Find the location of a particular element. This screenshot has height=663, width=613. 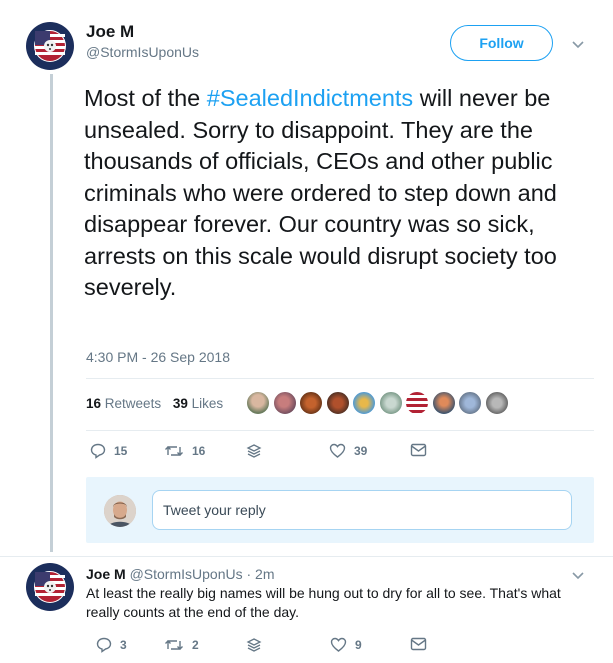

reply-count: 15 is located at coordinates (121, 451).